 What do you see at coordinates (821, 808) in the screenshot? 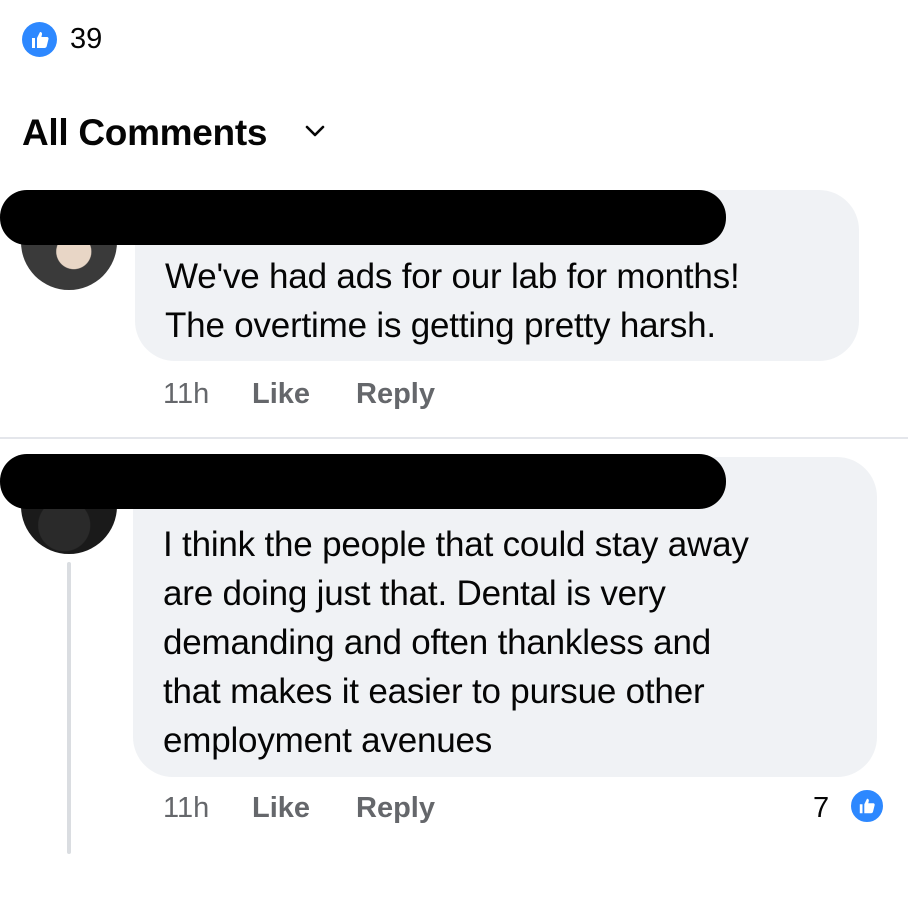
I see `comment-reaction-count: 7` at bounding box center [821, 808].